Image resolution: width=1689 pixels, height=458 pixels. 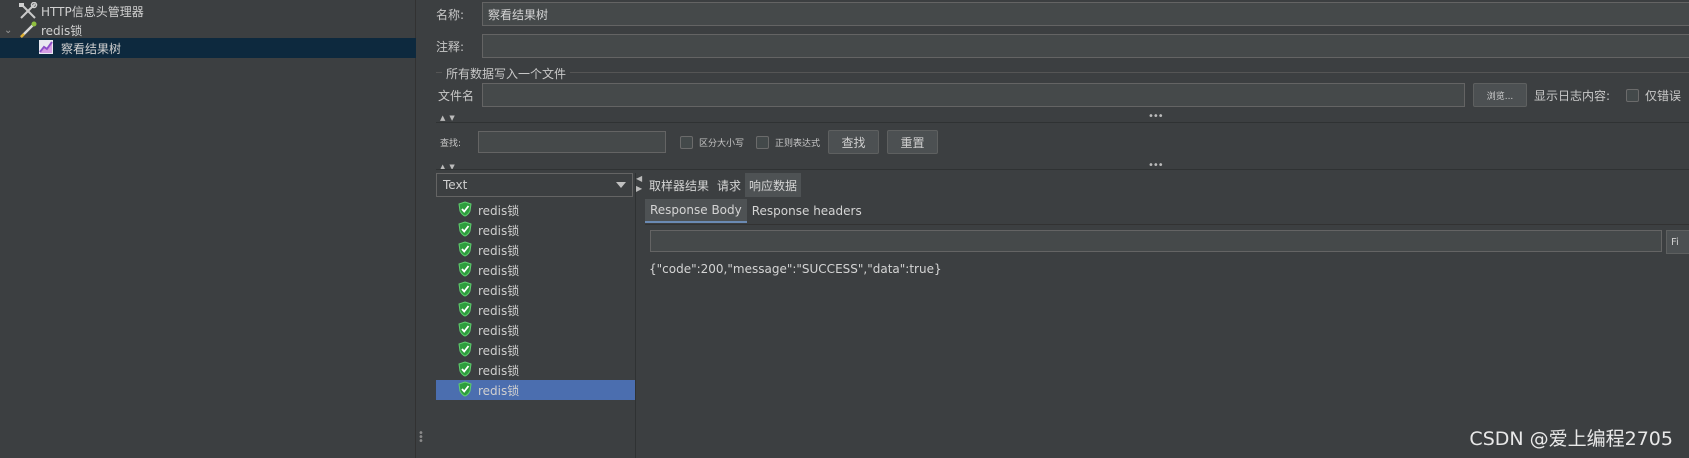 I want to click on tab-sampler-result: 取样器结果, so click(x=679, y=185).